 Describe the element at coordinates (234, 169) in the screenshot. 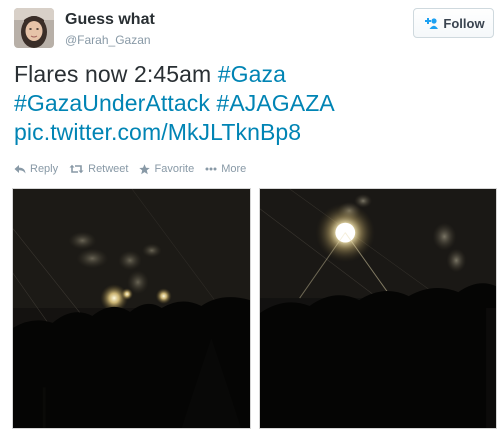

I see `more-label: More` at that location.